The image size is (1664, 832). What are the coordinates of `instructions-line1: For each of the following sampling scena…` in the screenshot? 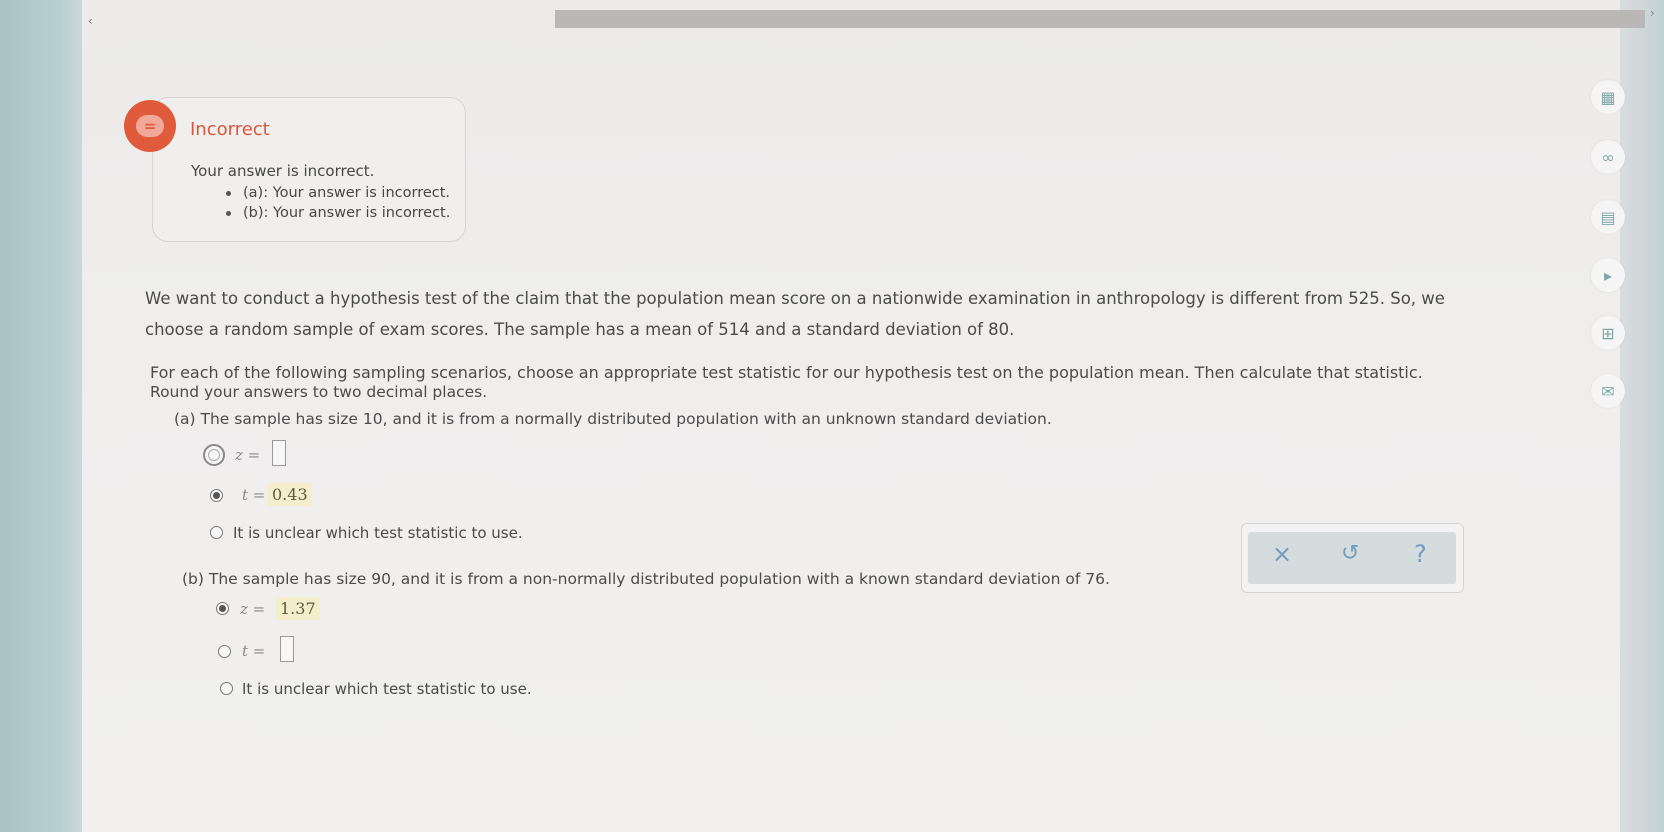 It's located at (786, 372).